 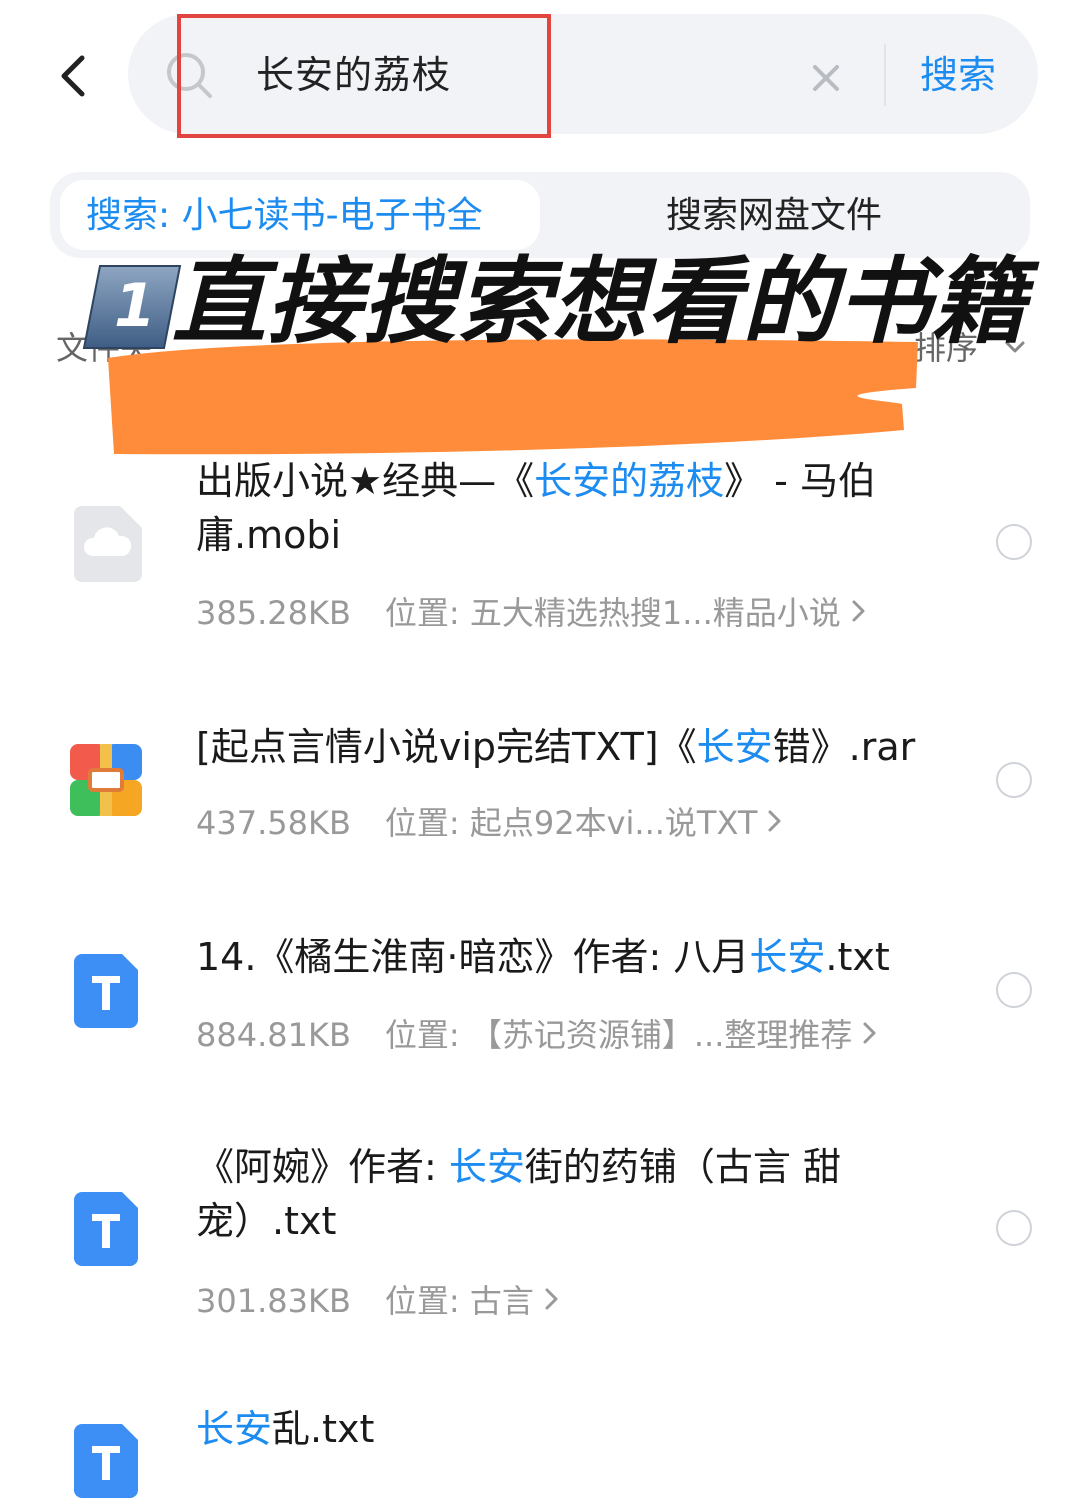 What do you see at coordinates (566, 1194) in the screenshot?
I see `file-name: 《阿婉》作者: 长安街的药铺（古言 甜宠）.txt` at bounding box center [566, 1194].